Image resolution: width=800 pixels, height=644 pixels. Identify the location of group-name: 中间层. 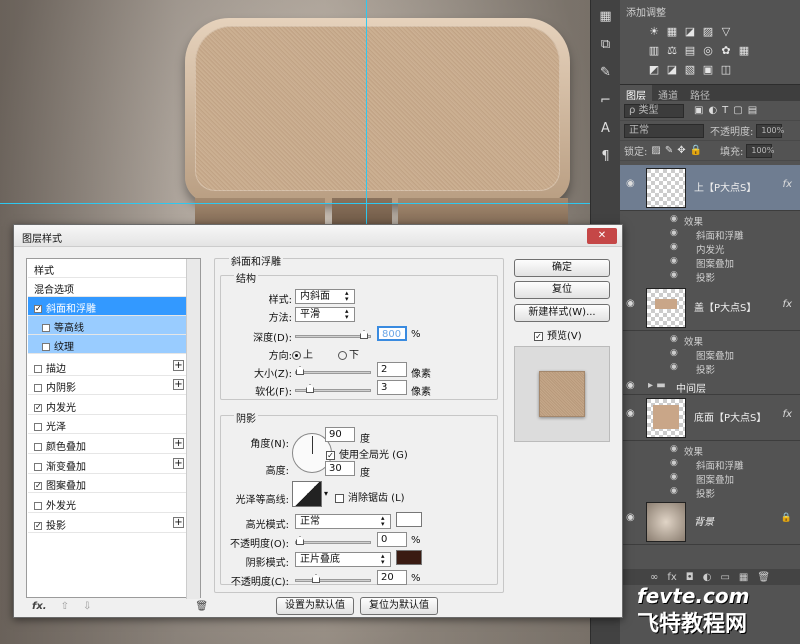
(691, 387).